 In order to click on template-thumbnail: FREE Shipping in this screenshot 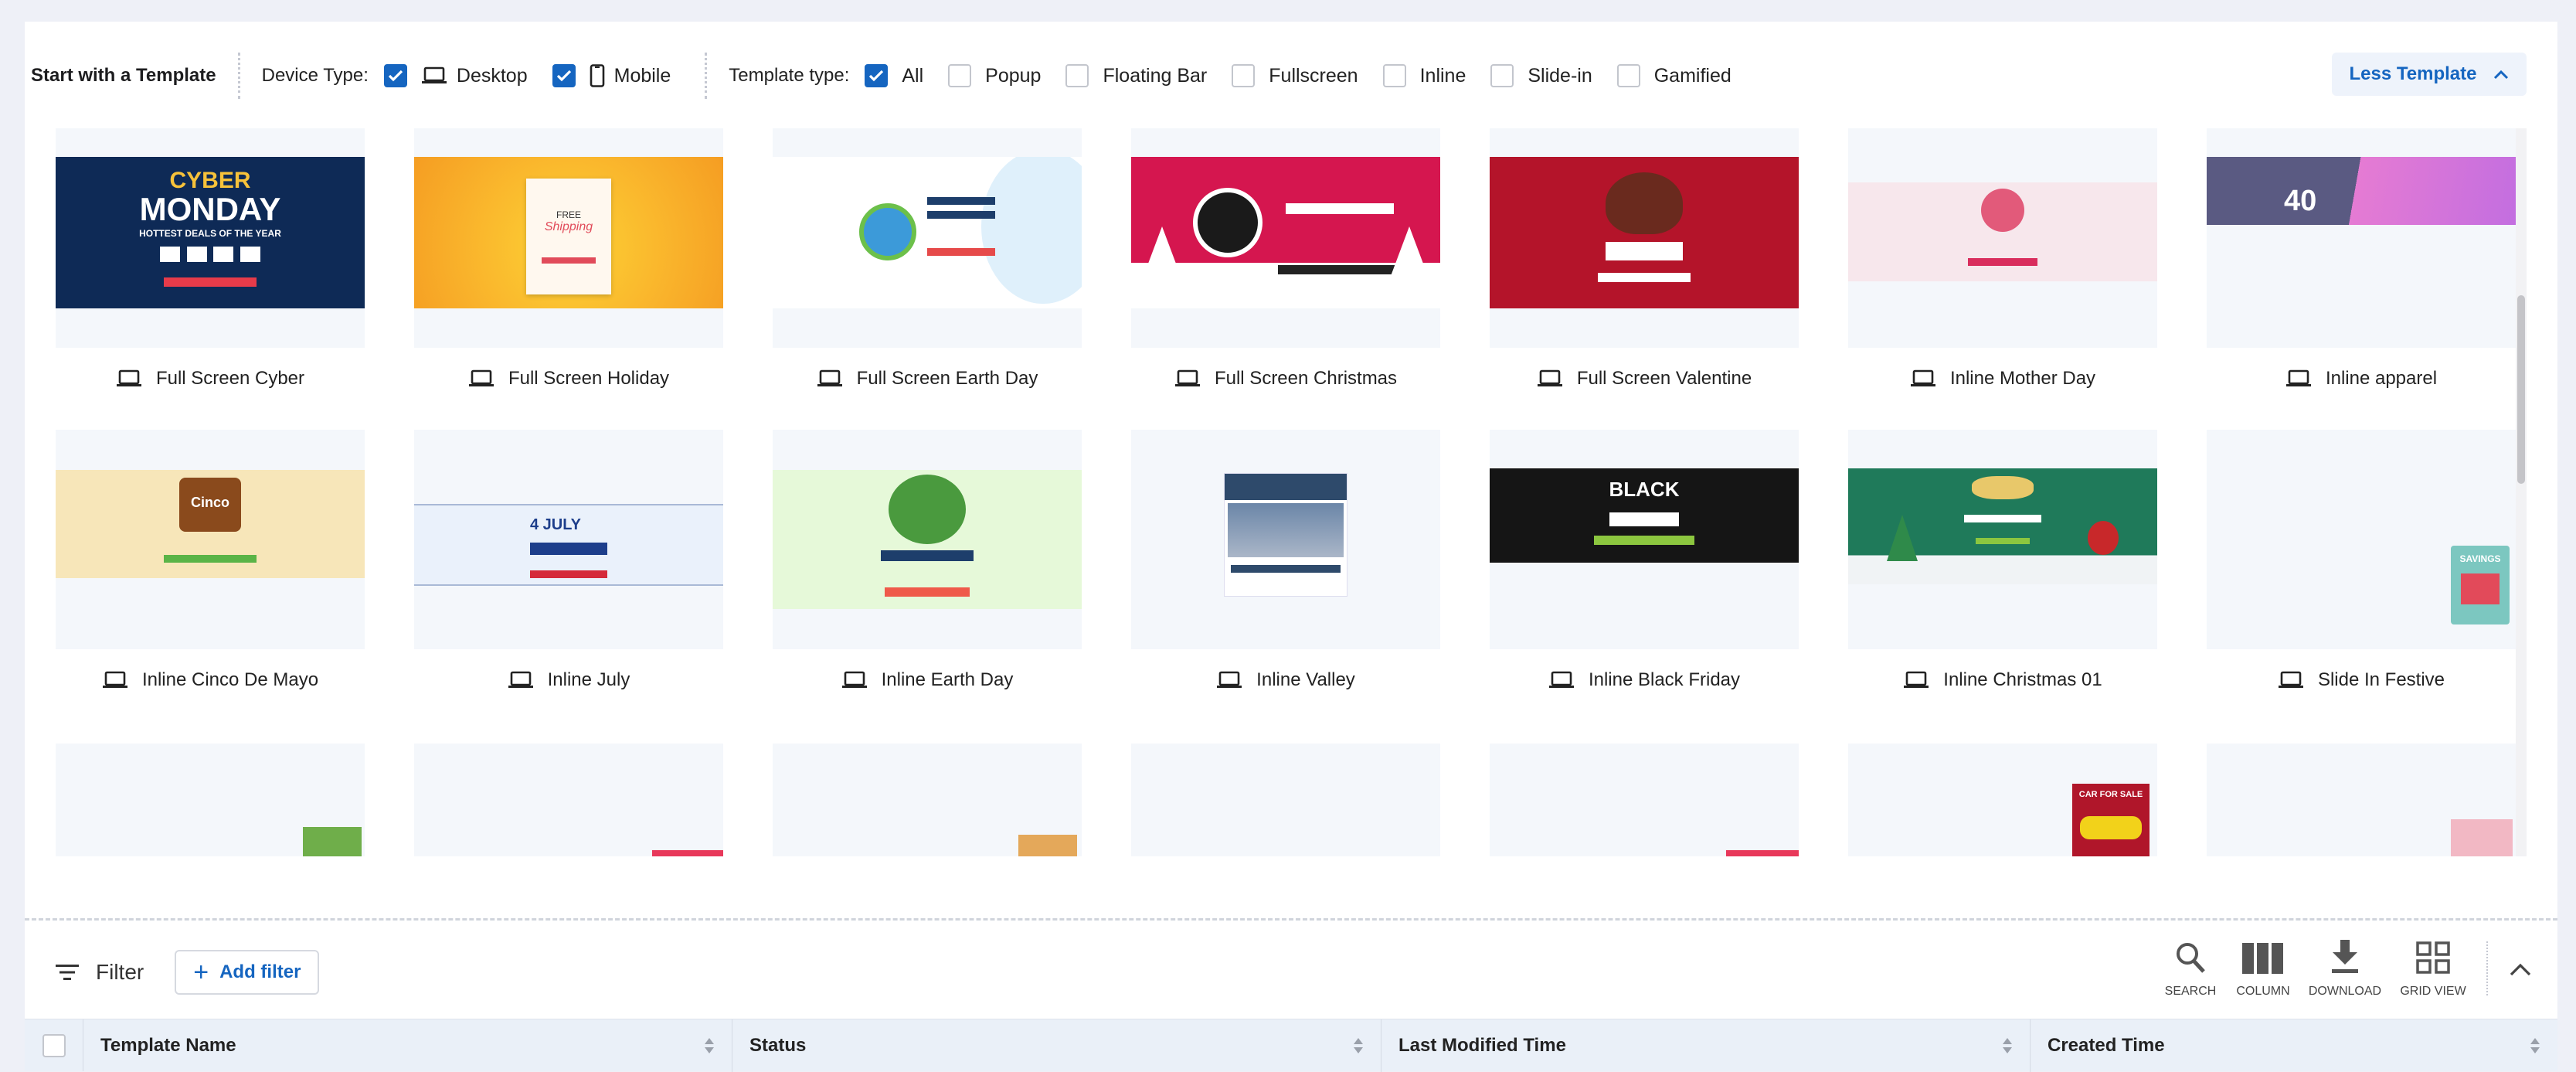, I will do `click(568, 238)`.